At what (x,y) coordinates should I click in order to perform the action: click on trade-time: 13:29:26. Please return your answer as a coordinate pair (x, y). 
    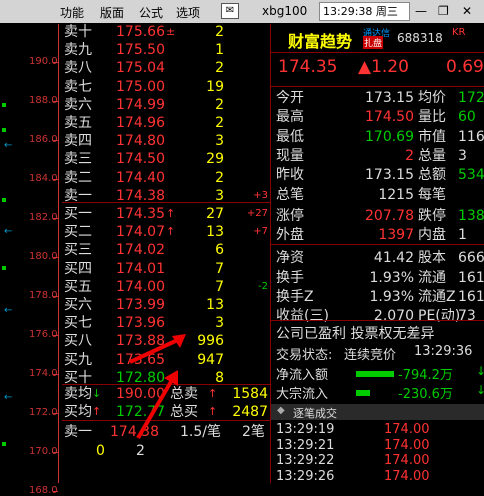
    Looking at the image, I should click on (305, 476).